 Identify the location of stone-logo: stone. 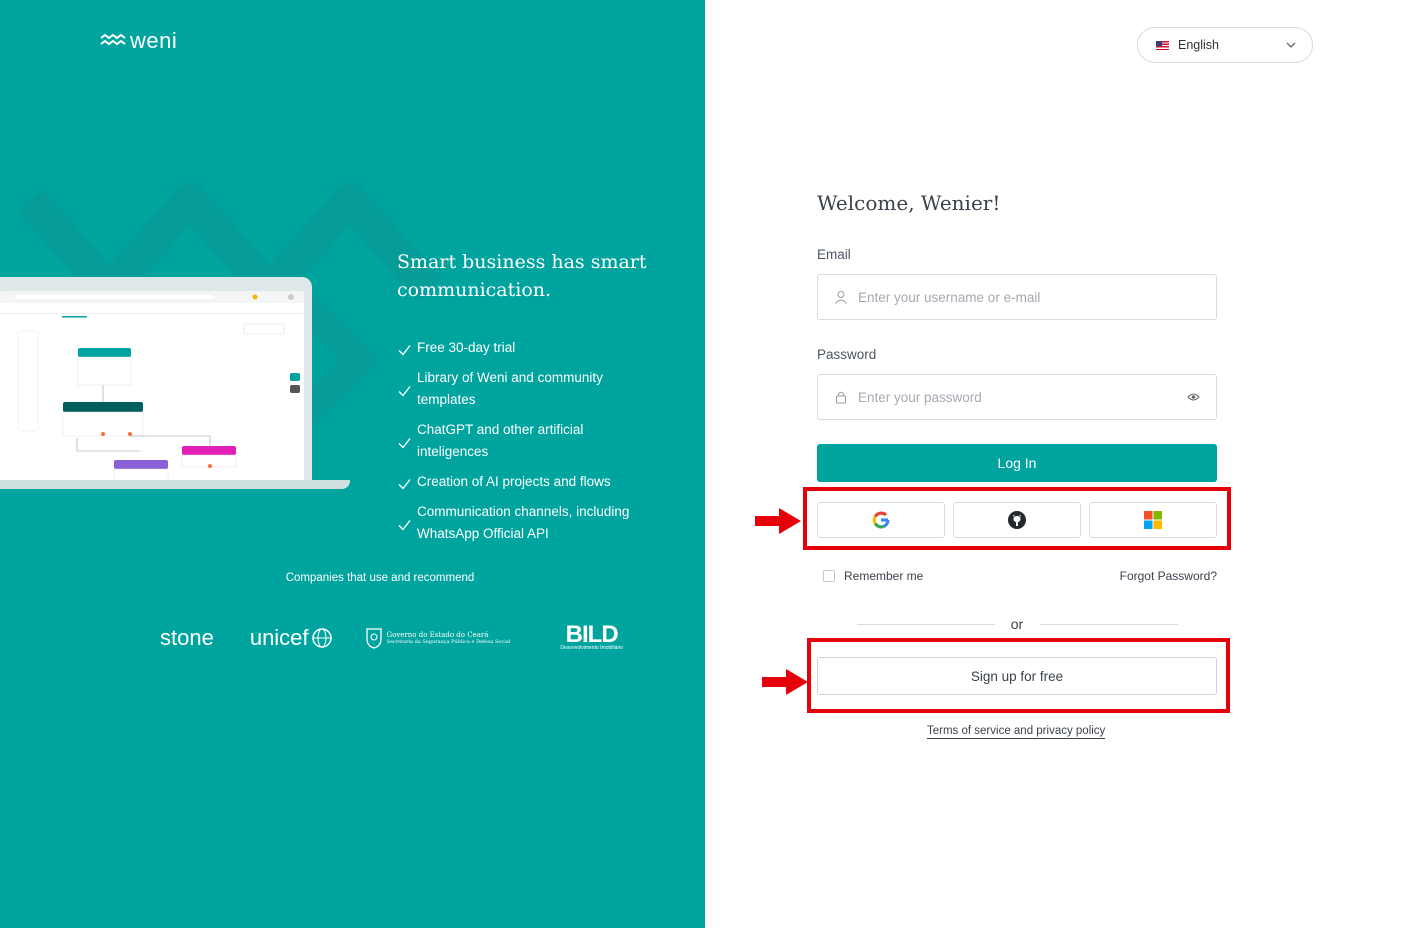
(187, 638).